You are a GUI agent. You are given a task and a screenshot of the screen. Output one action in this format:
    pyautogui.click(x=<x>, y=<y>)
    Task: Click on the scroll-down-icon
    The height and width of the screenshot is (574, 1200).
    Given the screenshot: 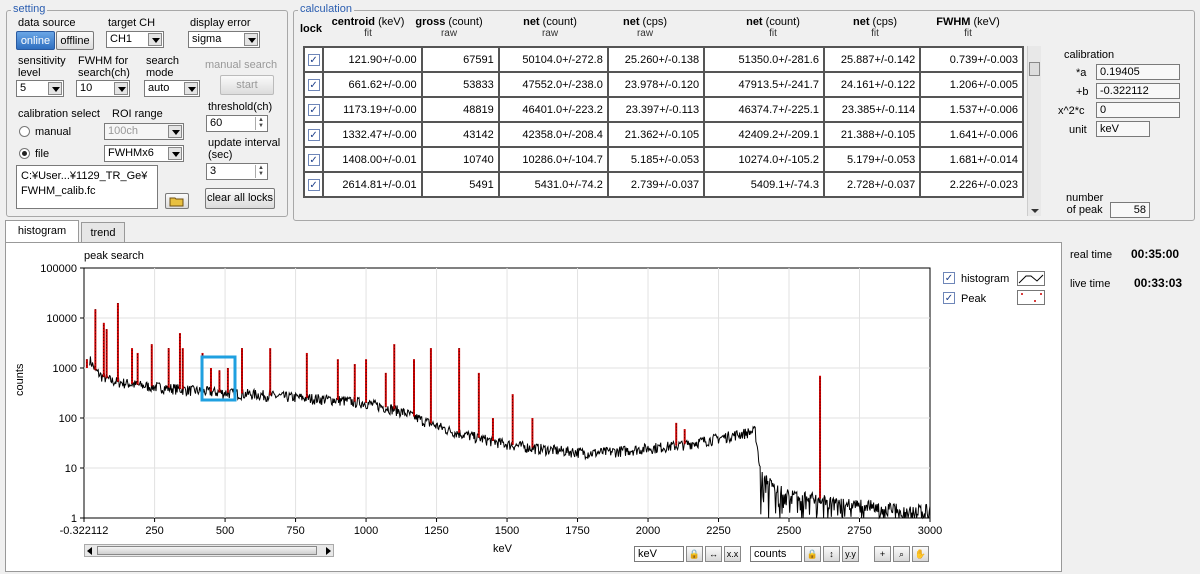 What is the action you would take?
    pyautogui.click(x=1035, y=211)
    